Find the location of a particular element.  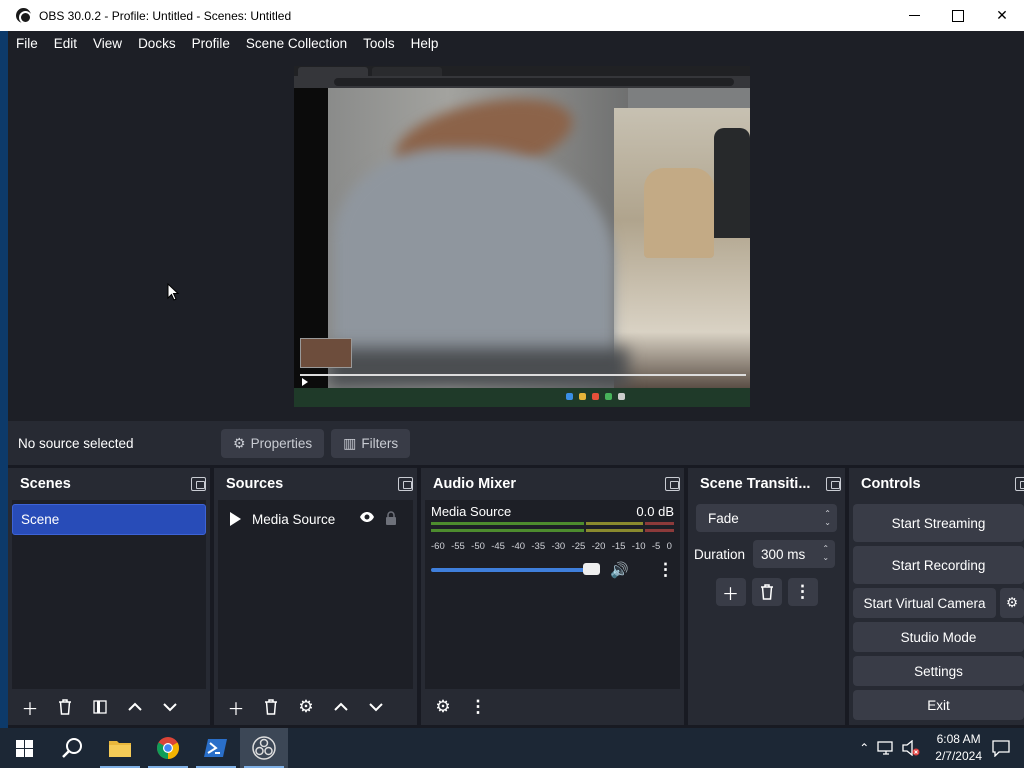

volume-fader-handle is located at coordinates (592, 569).